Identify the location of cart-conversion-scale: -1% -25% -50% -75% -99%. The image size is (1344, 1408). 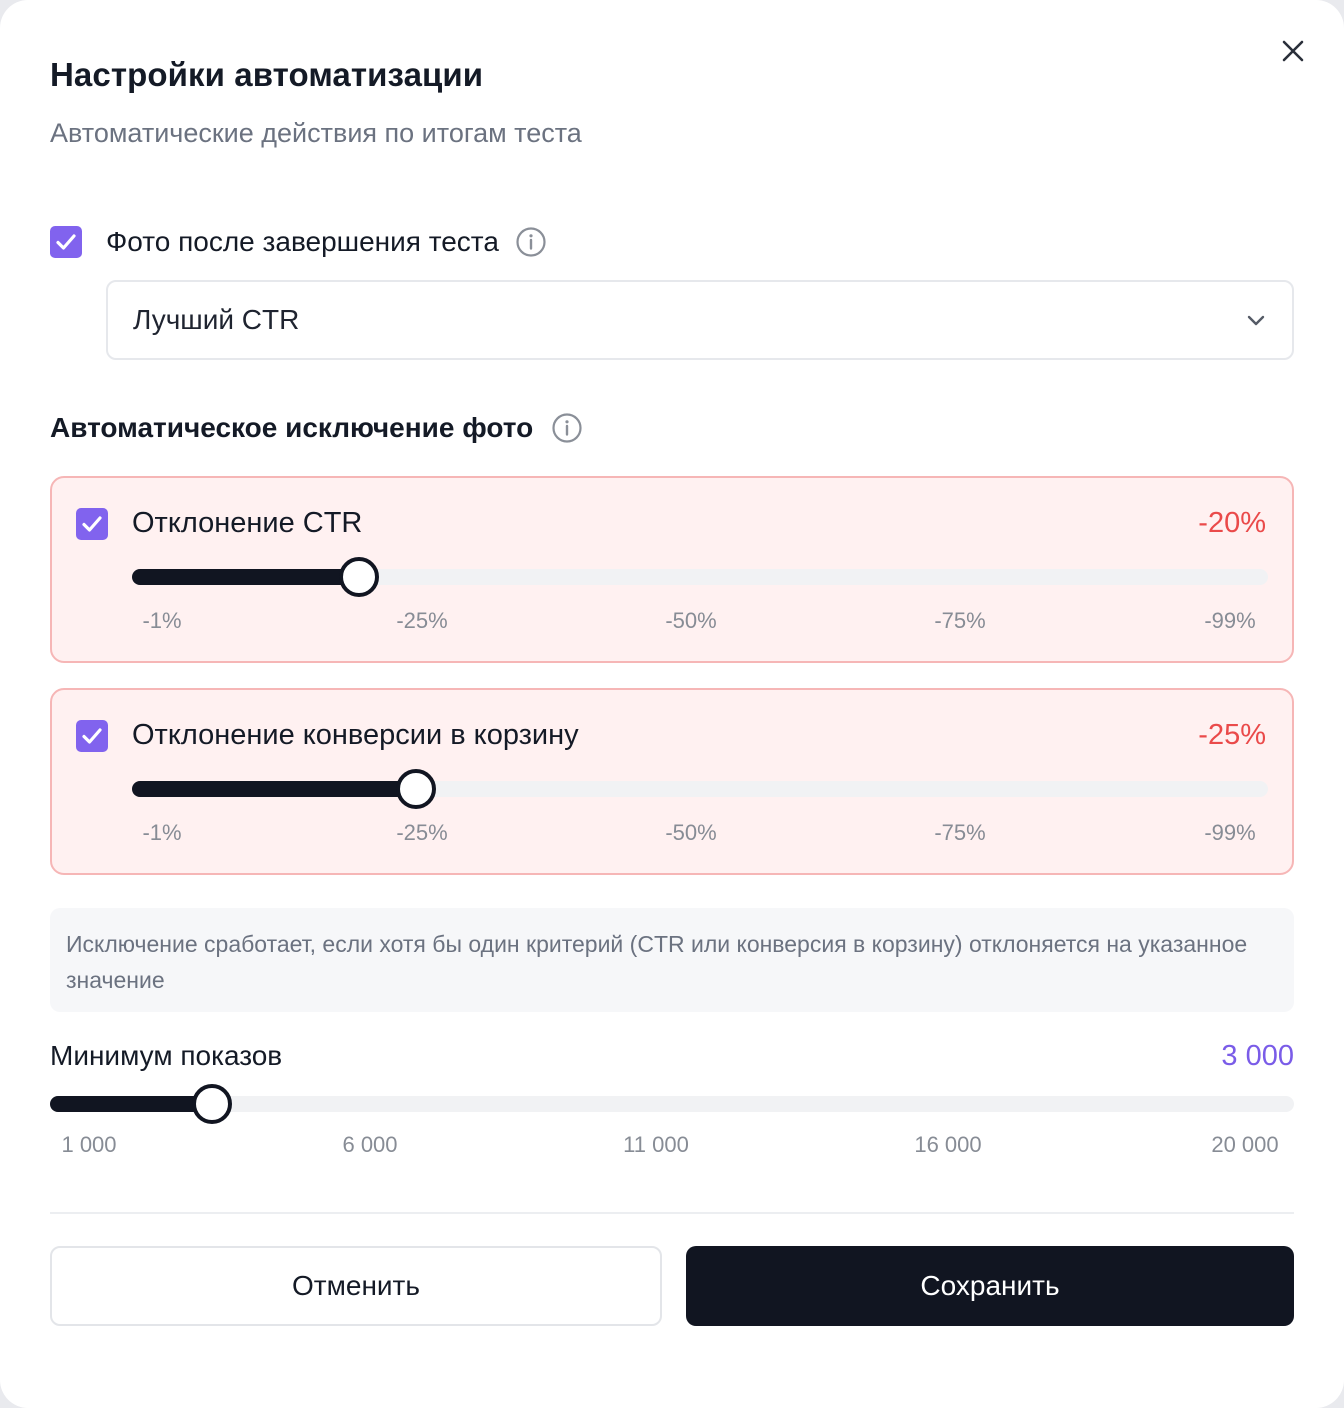
(700, 833).